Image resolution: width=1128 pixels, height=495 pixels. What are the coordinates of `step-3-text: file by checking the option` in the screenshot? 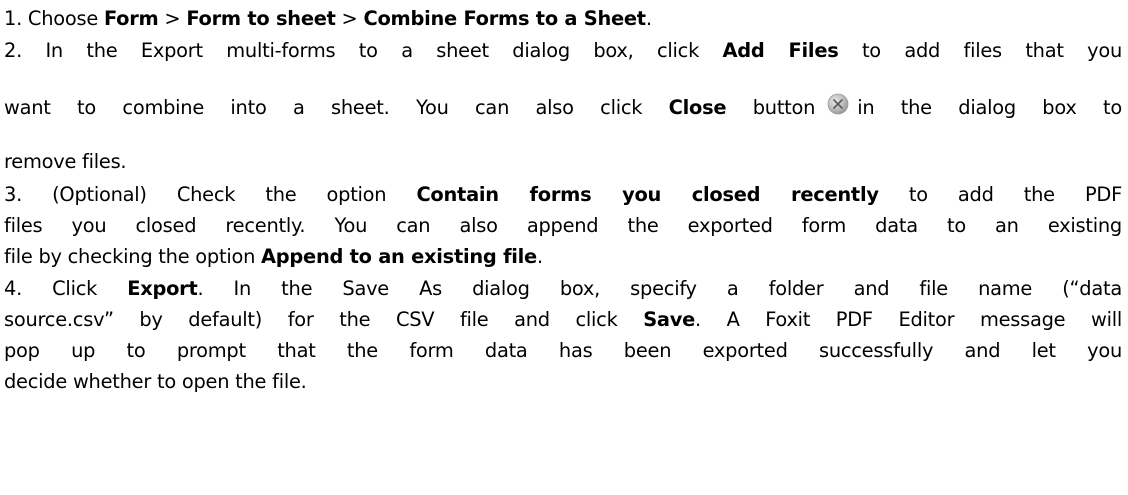 It's located at (133, 256).